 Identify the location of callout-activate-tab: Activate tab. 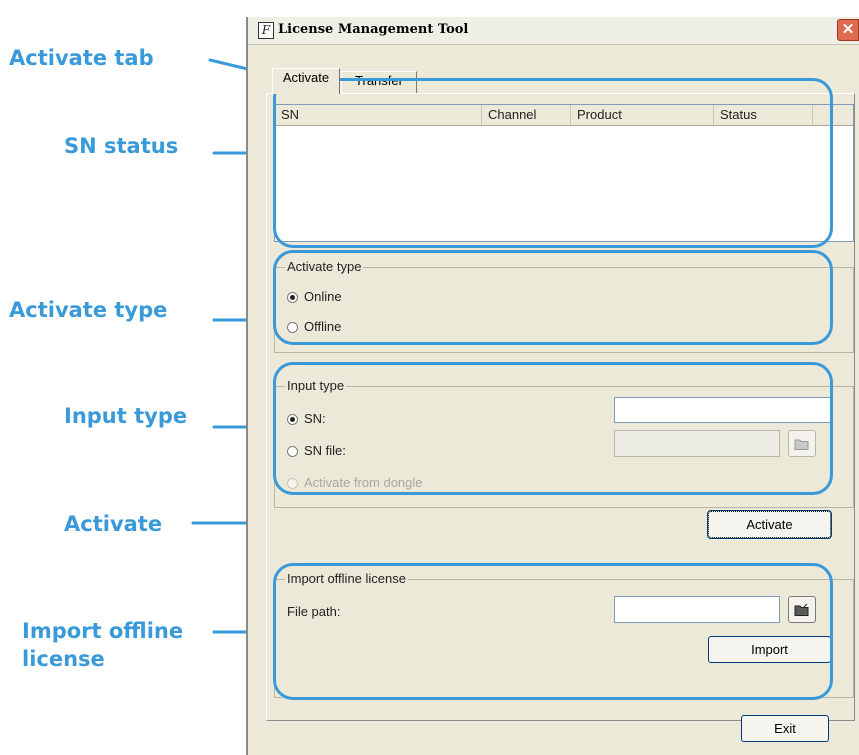
(81, 58).